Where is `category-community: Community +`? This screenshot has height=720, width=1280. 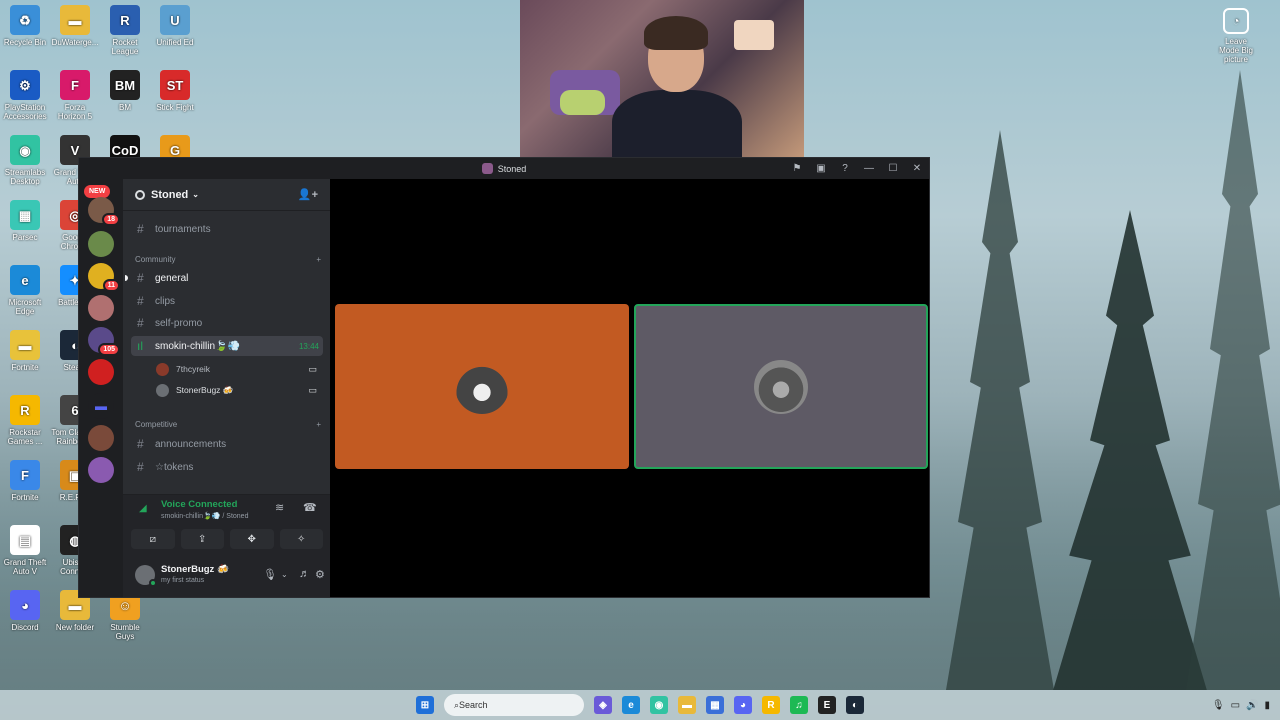 category-community: Community + is located at coordinates (228, 259).